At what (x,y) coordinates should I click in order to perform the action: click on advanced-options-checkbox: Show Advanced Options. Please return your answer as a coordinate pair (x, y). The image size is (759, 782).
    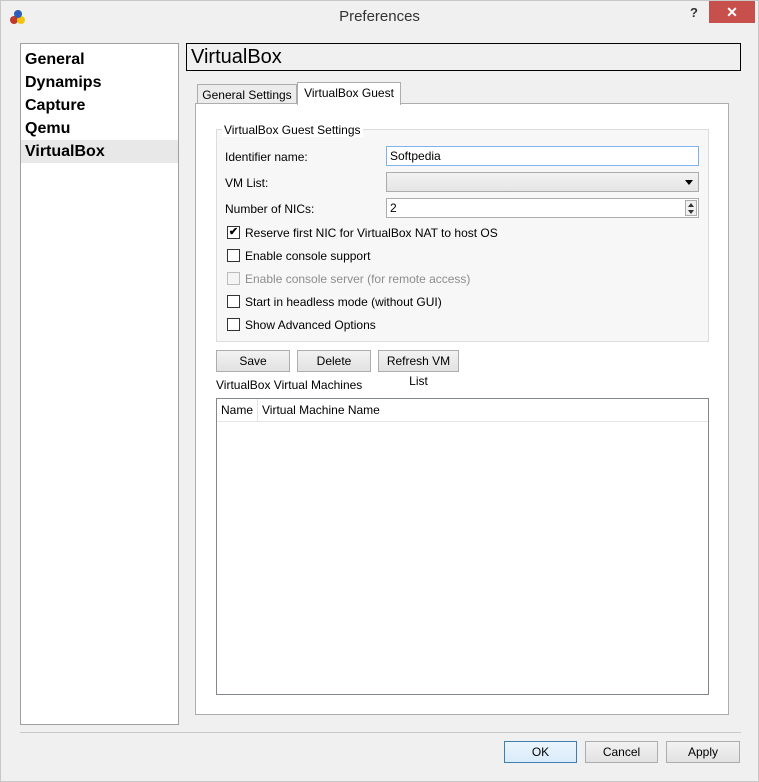
    Looking at the image, I should click on (301, 326).